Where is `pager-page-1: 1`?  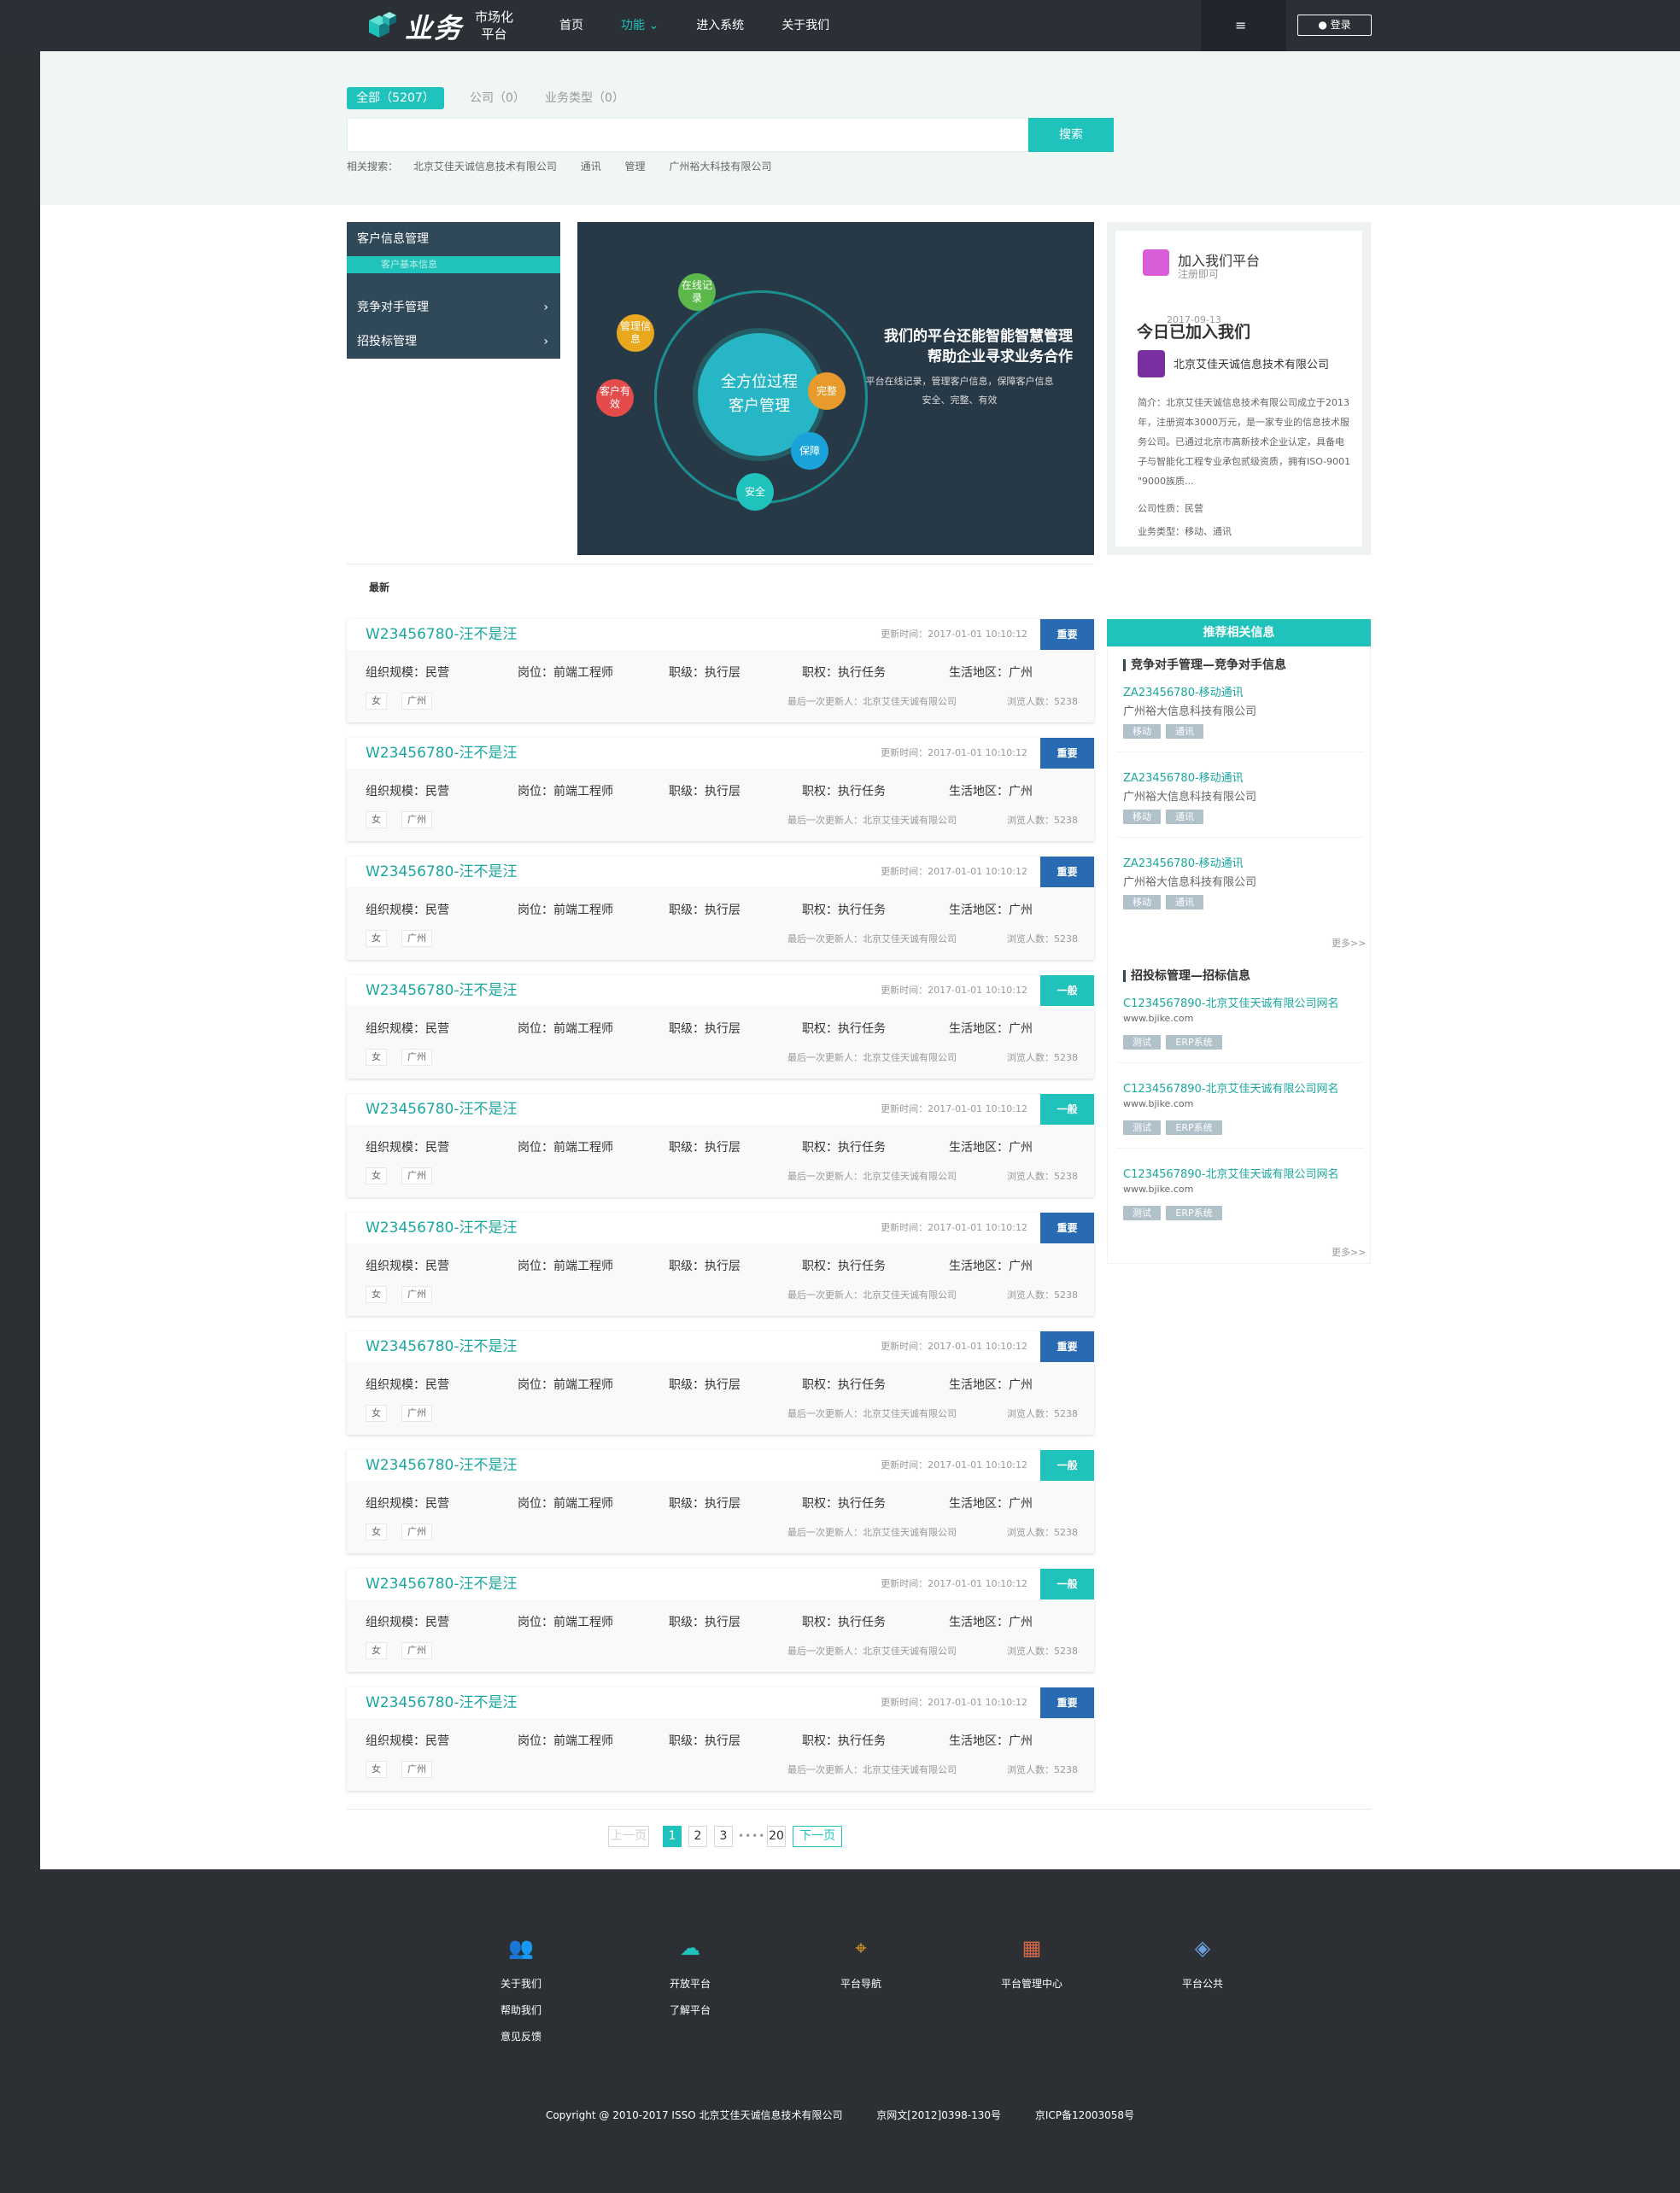
pager-page-1: 1 is located at coordinates (673, 1836).